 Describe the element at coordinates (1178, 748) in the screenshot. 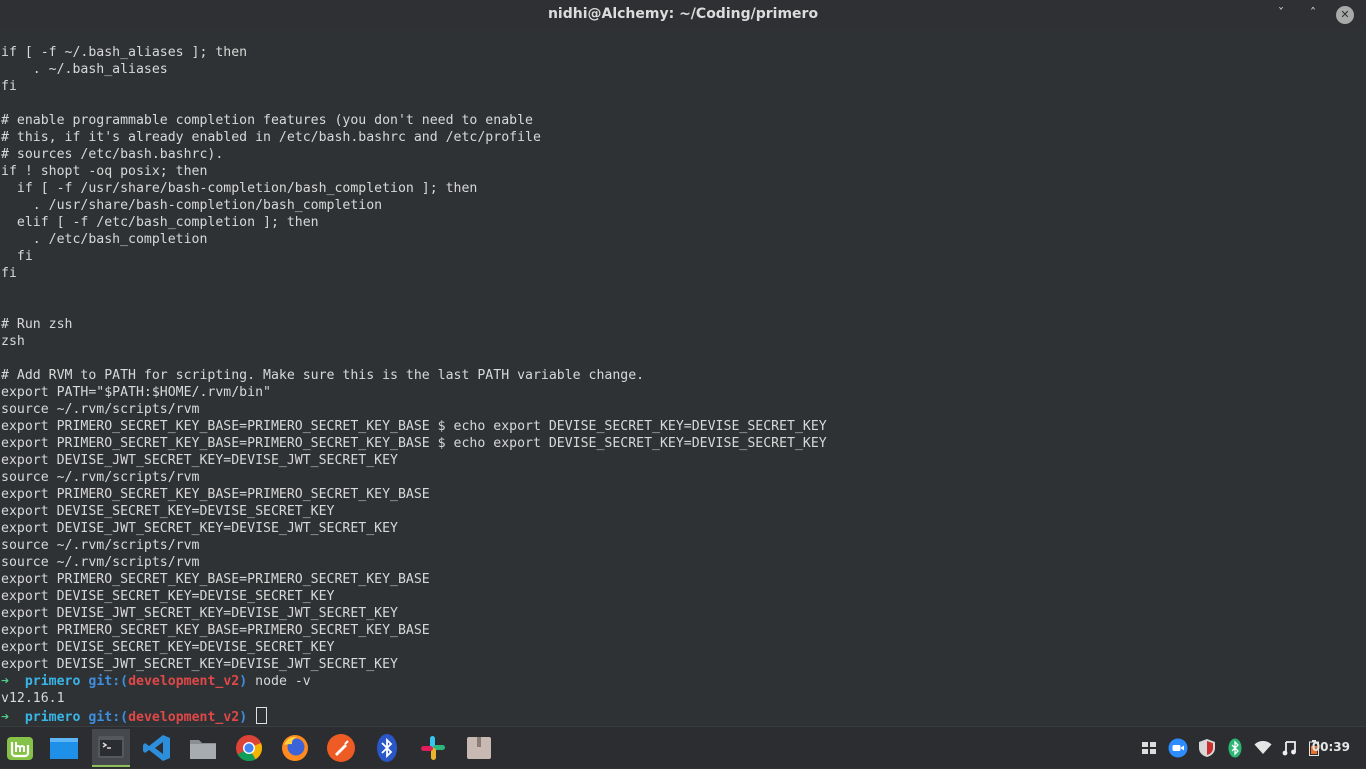

I see `zoom-icon` at that location.